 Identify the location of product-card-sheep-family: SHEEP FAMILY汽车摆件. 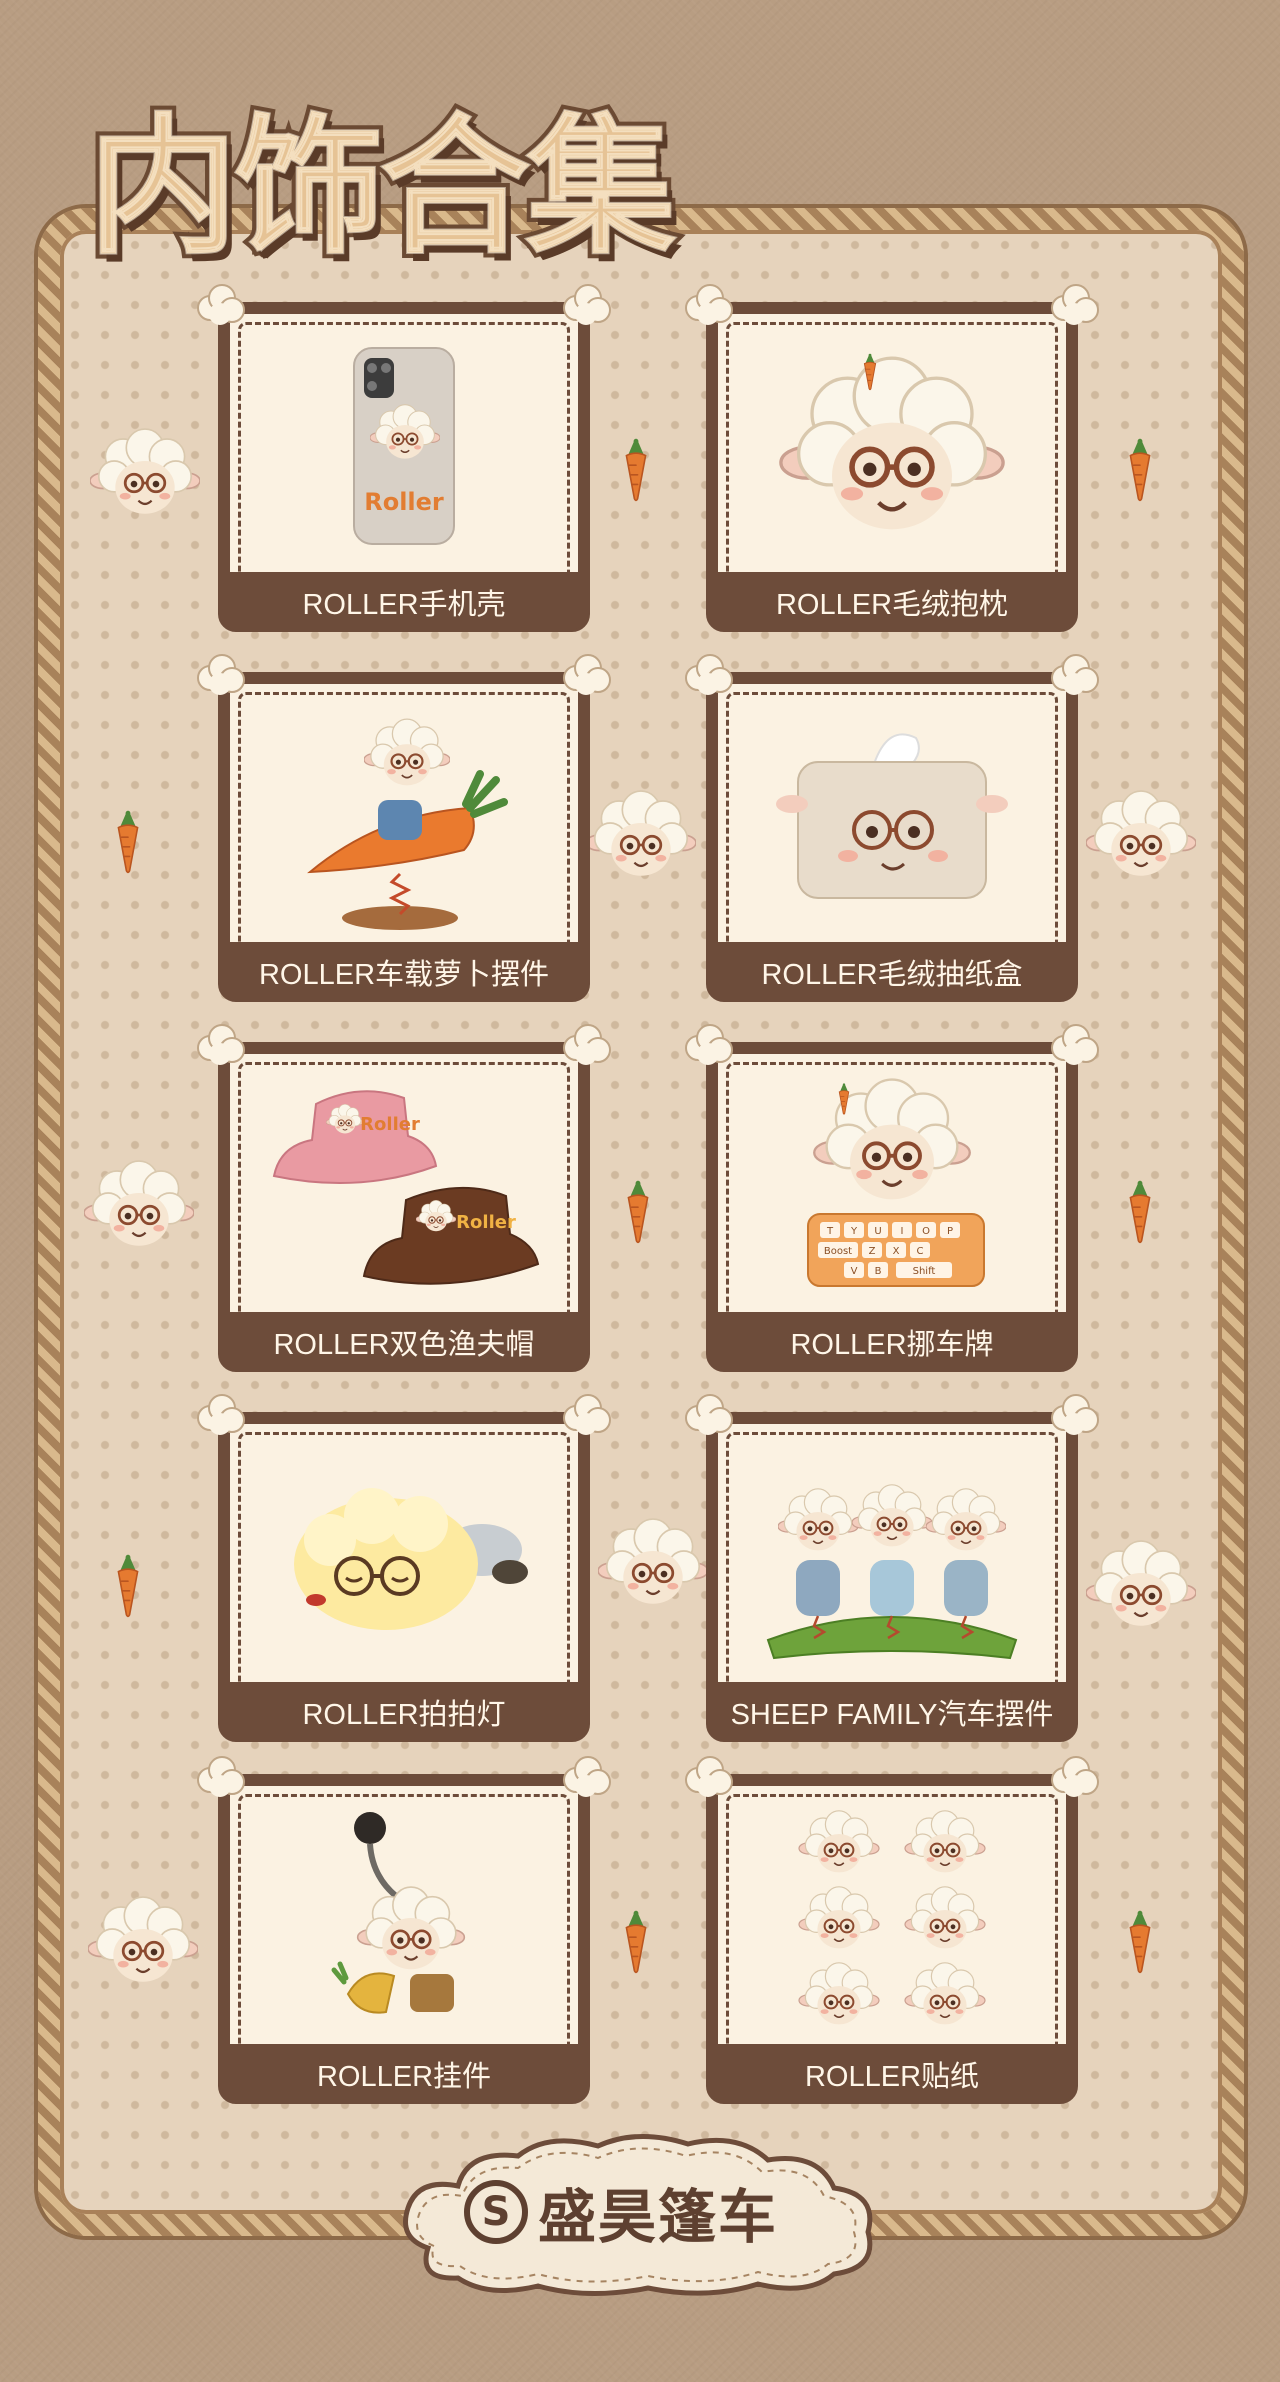
(892, 1577).